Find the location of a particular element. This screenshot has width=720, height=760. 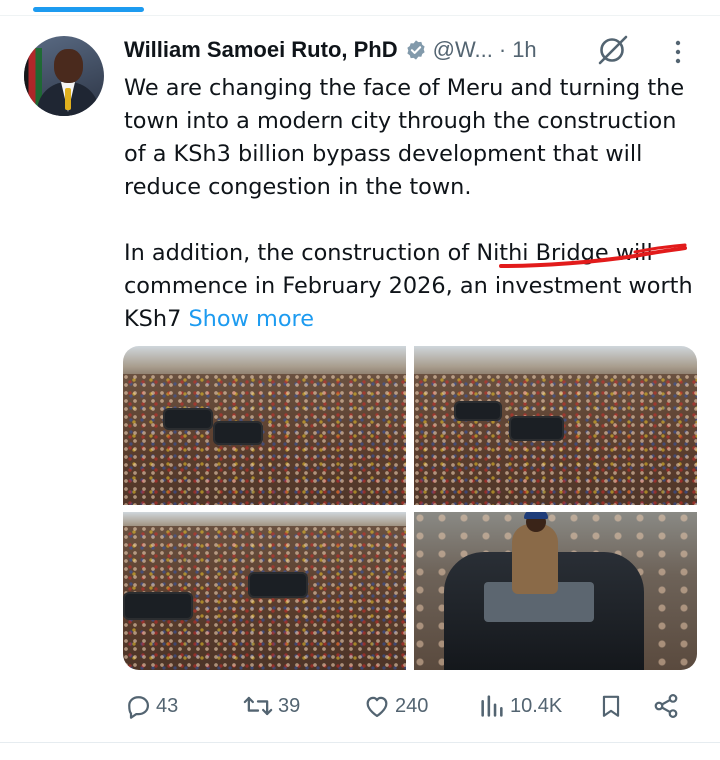

author-name: William Samoei Ruto, PhD is located at coordinates (261, 50).